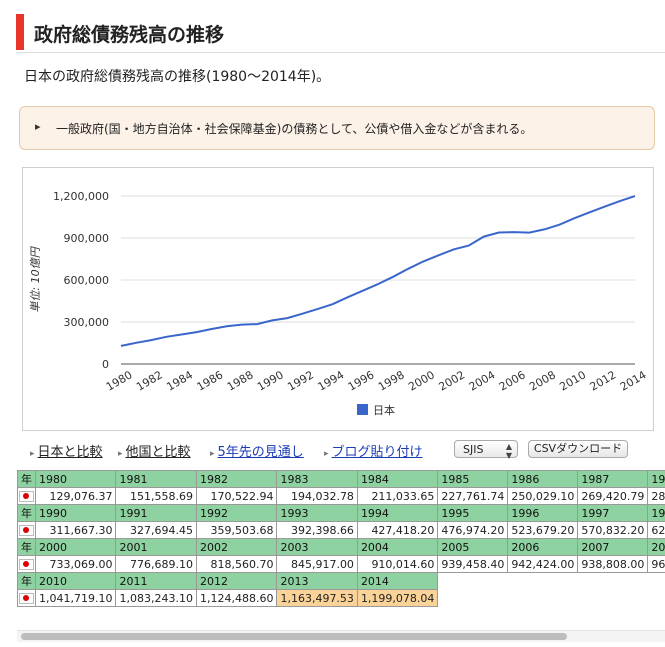  Describe the element at coordinates (397, 564) in the screenshot. I see `value-cell: 910,014.60` at that location.